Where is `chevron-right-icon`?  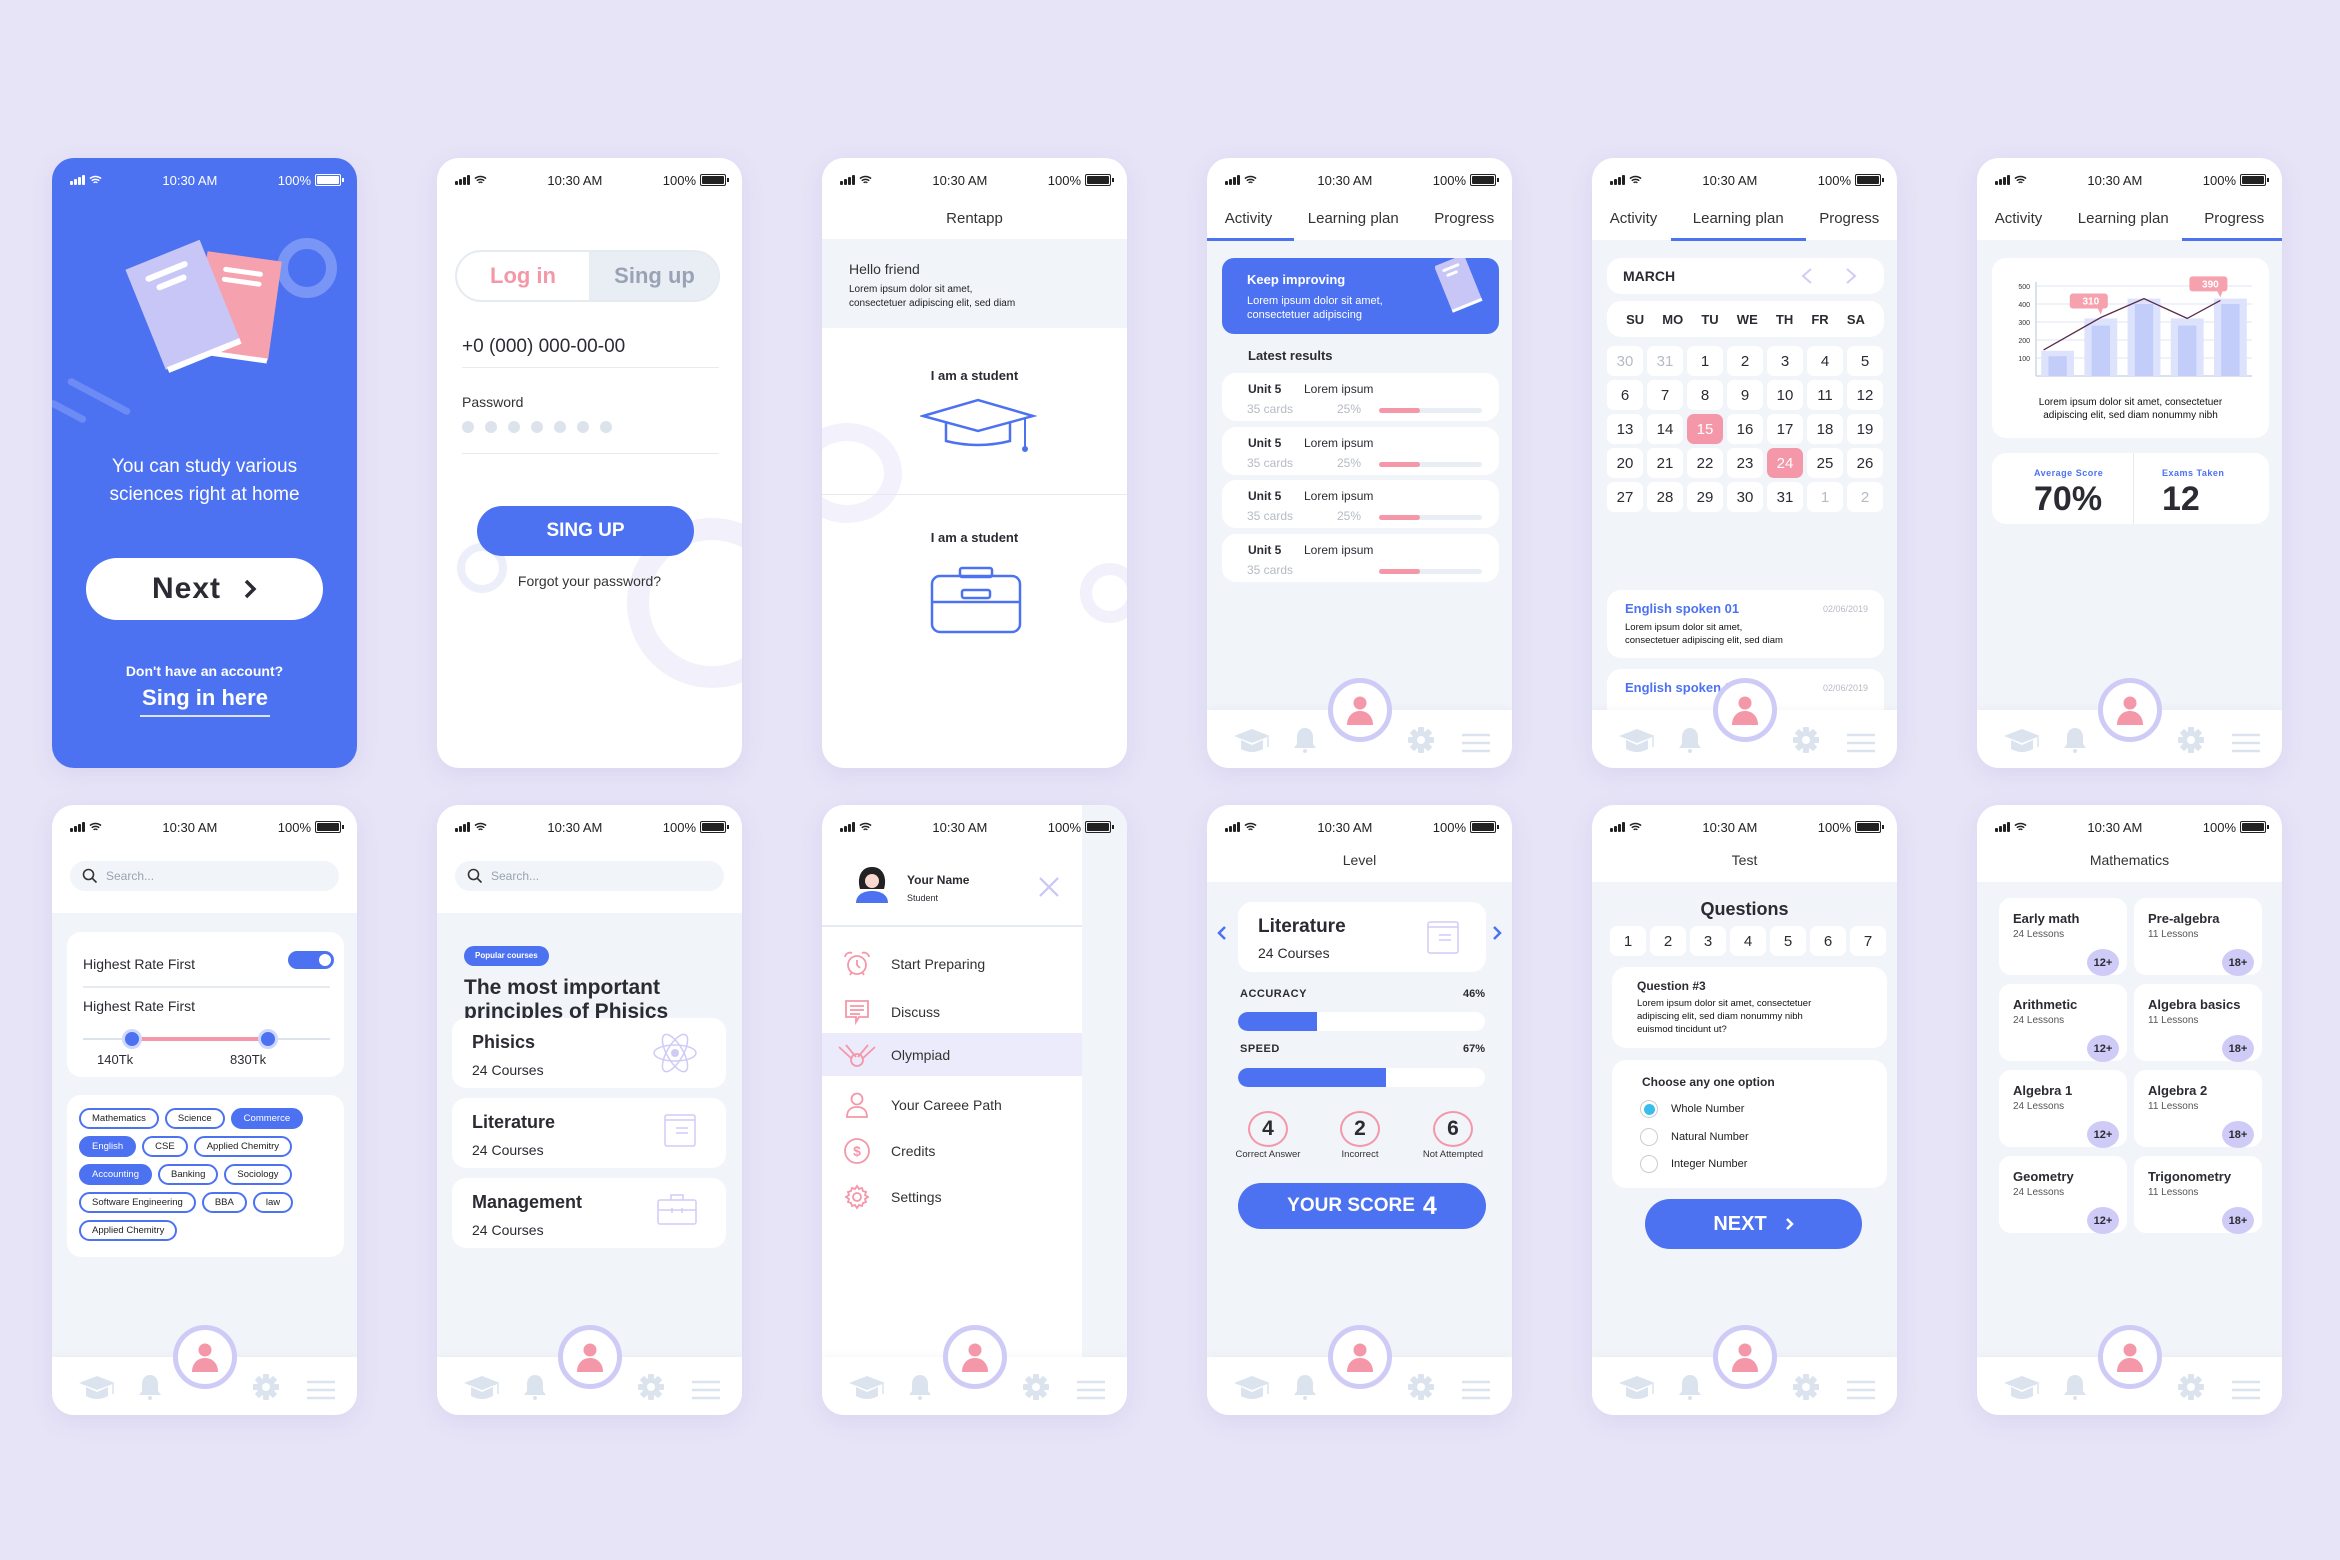 chevron-right-icon is located at coordinates (1497, 933).